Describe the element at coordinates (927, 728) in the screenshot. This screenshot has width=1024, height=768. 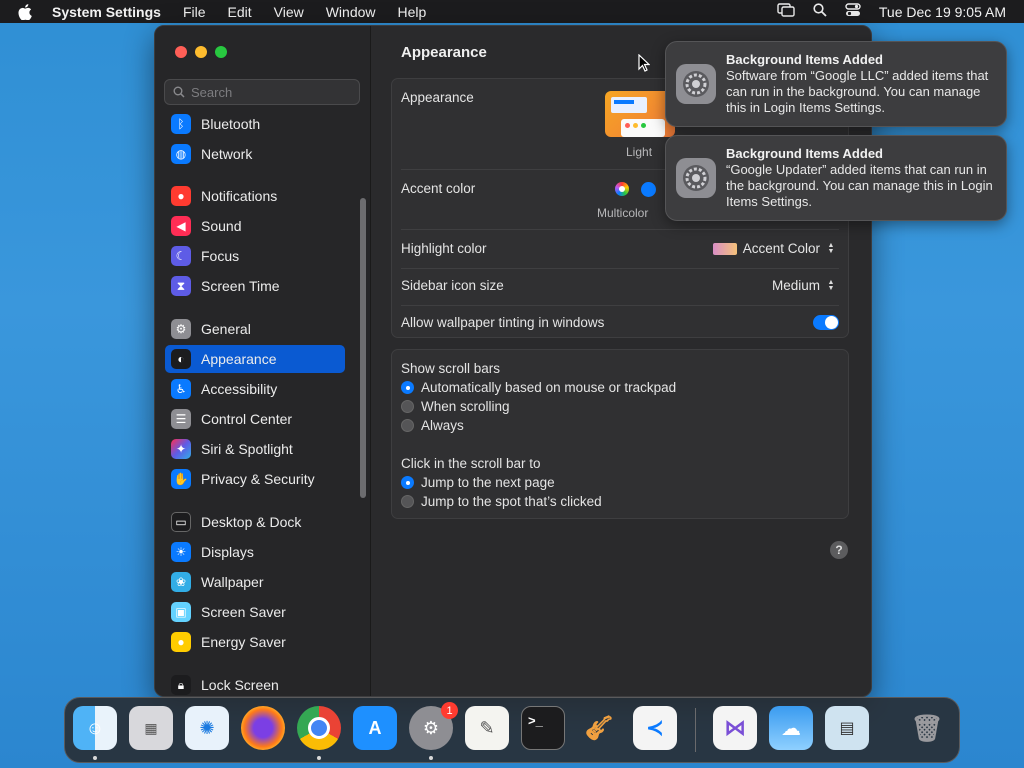
I see `trash-icon: 🗑︎` at that location.